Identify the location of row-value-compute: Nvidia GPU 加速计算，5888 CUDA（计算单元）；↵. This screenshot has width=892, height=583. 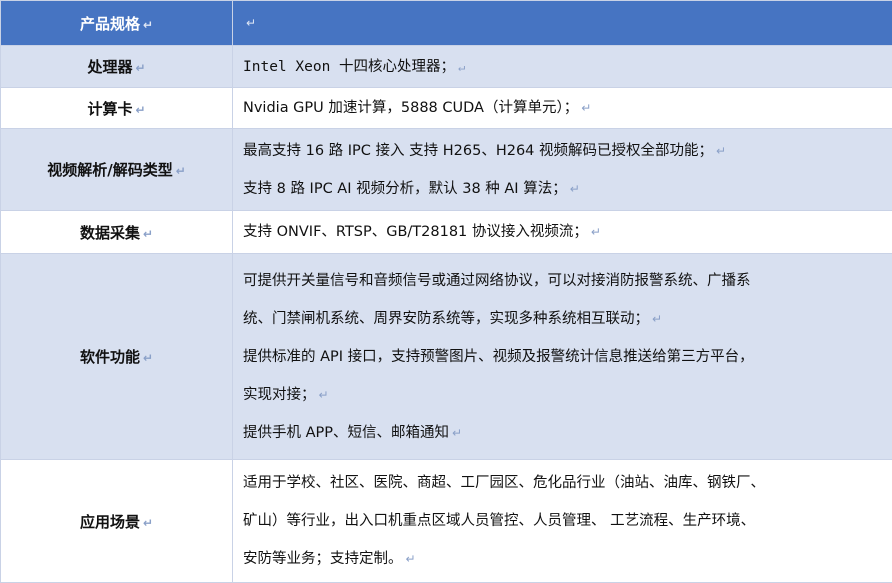
(562, 108).